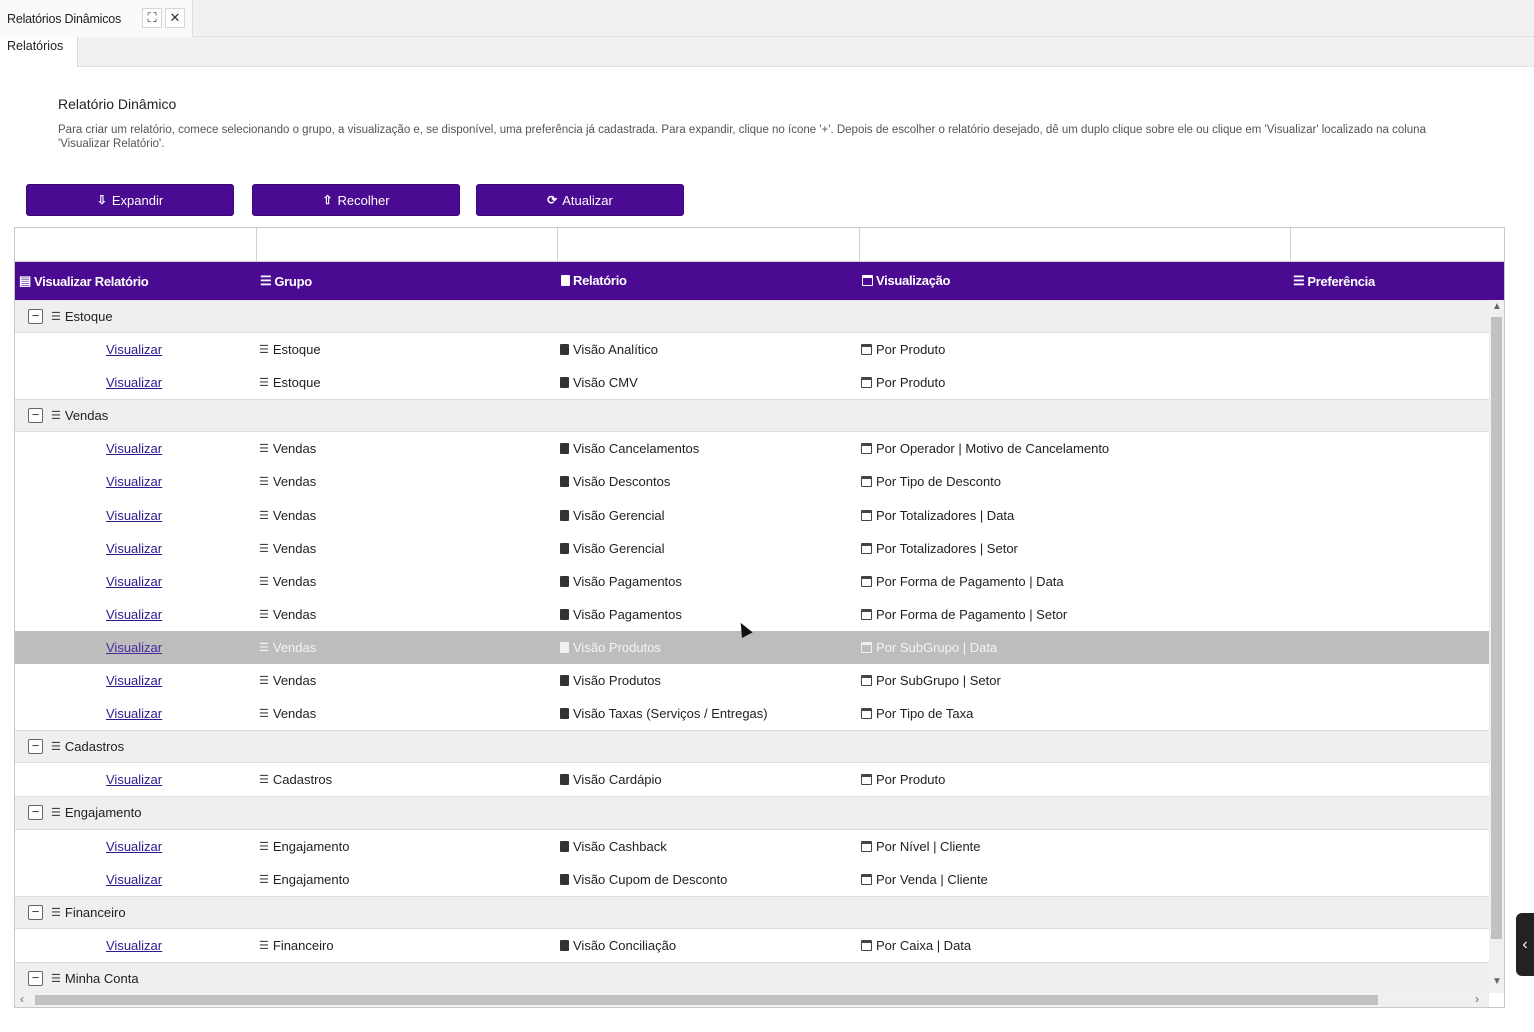 This screenshot has height=1032, width=1534. I want to click on visualization-cell-text: Por Totalizadores | Setor, so click(947, 548).